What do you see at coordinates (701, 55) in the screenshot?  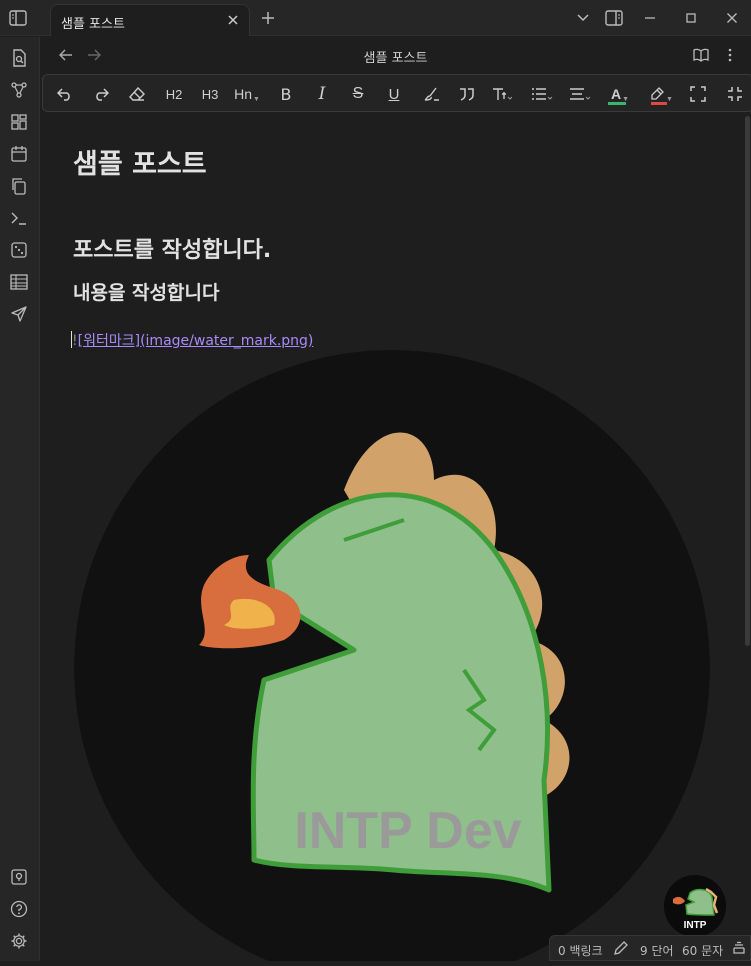 I see `reading-view-book-icon` at bounding box center [701, 55].